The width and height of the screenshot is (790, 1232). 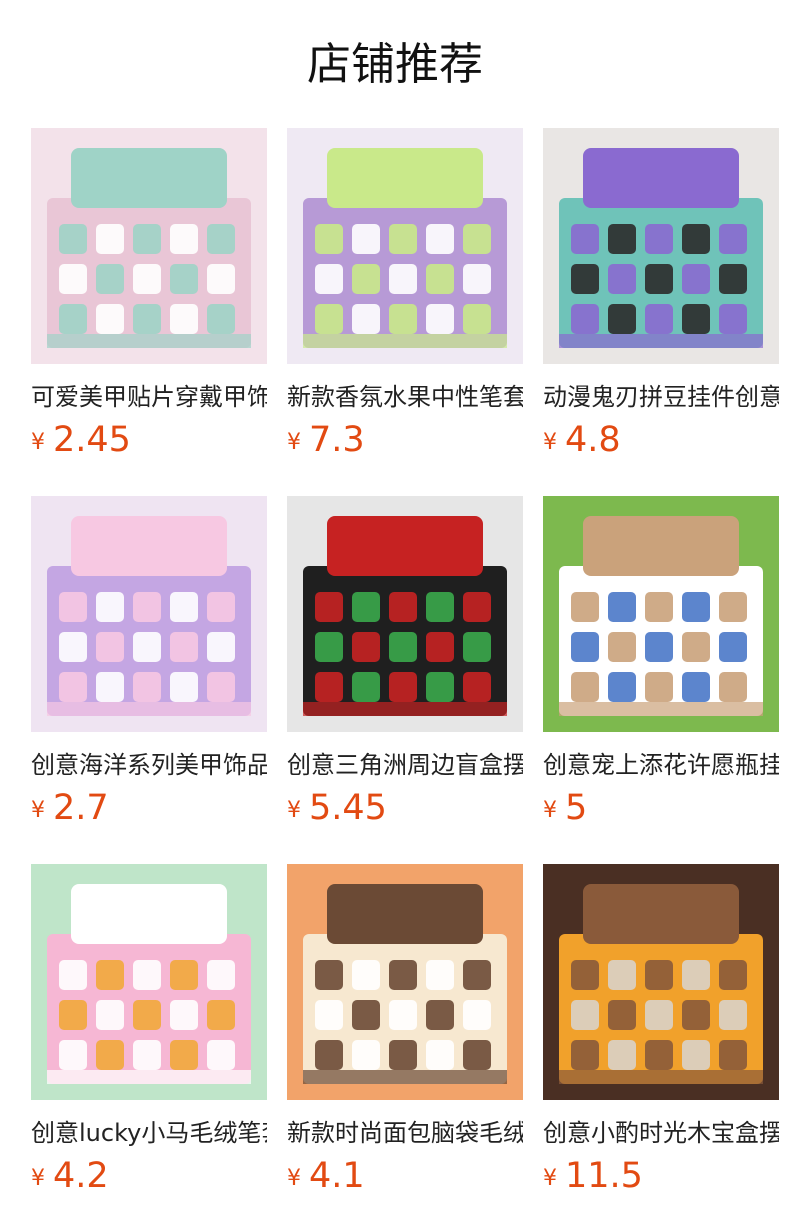 I want to click on price-value: 5, so click(x=576, y=808).